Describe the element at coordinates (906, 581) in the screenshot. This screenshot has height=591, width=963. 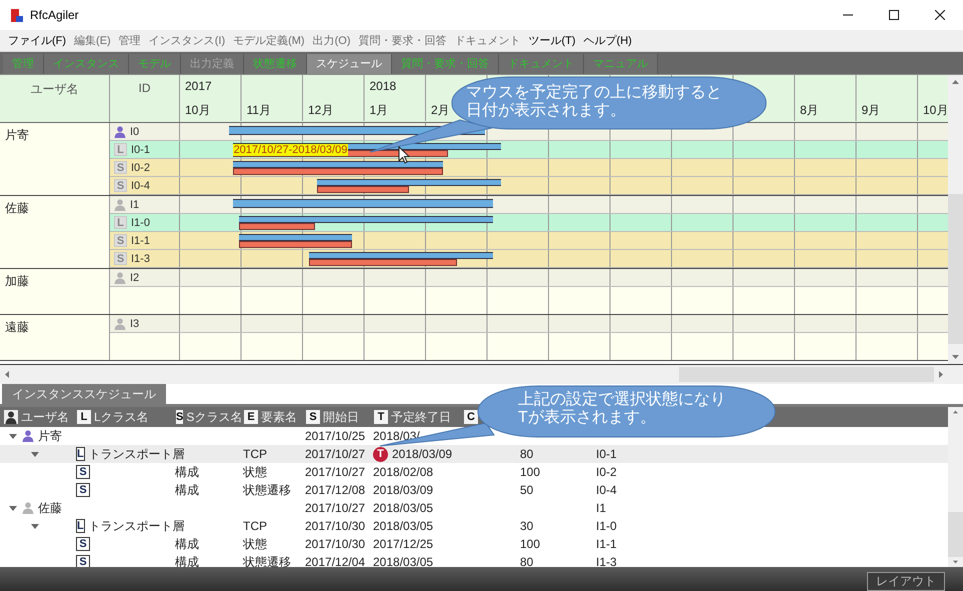
I see `layout-button: レイアウト` at that location.